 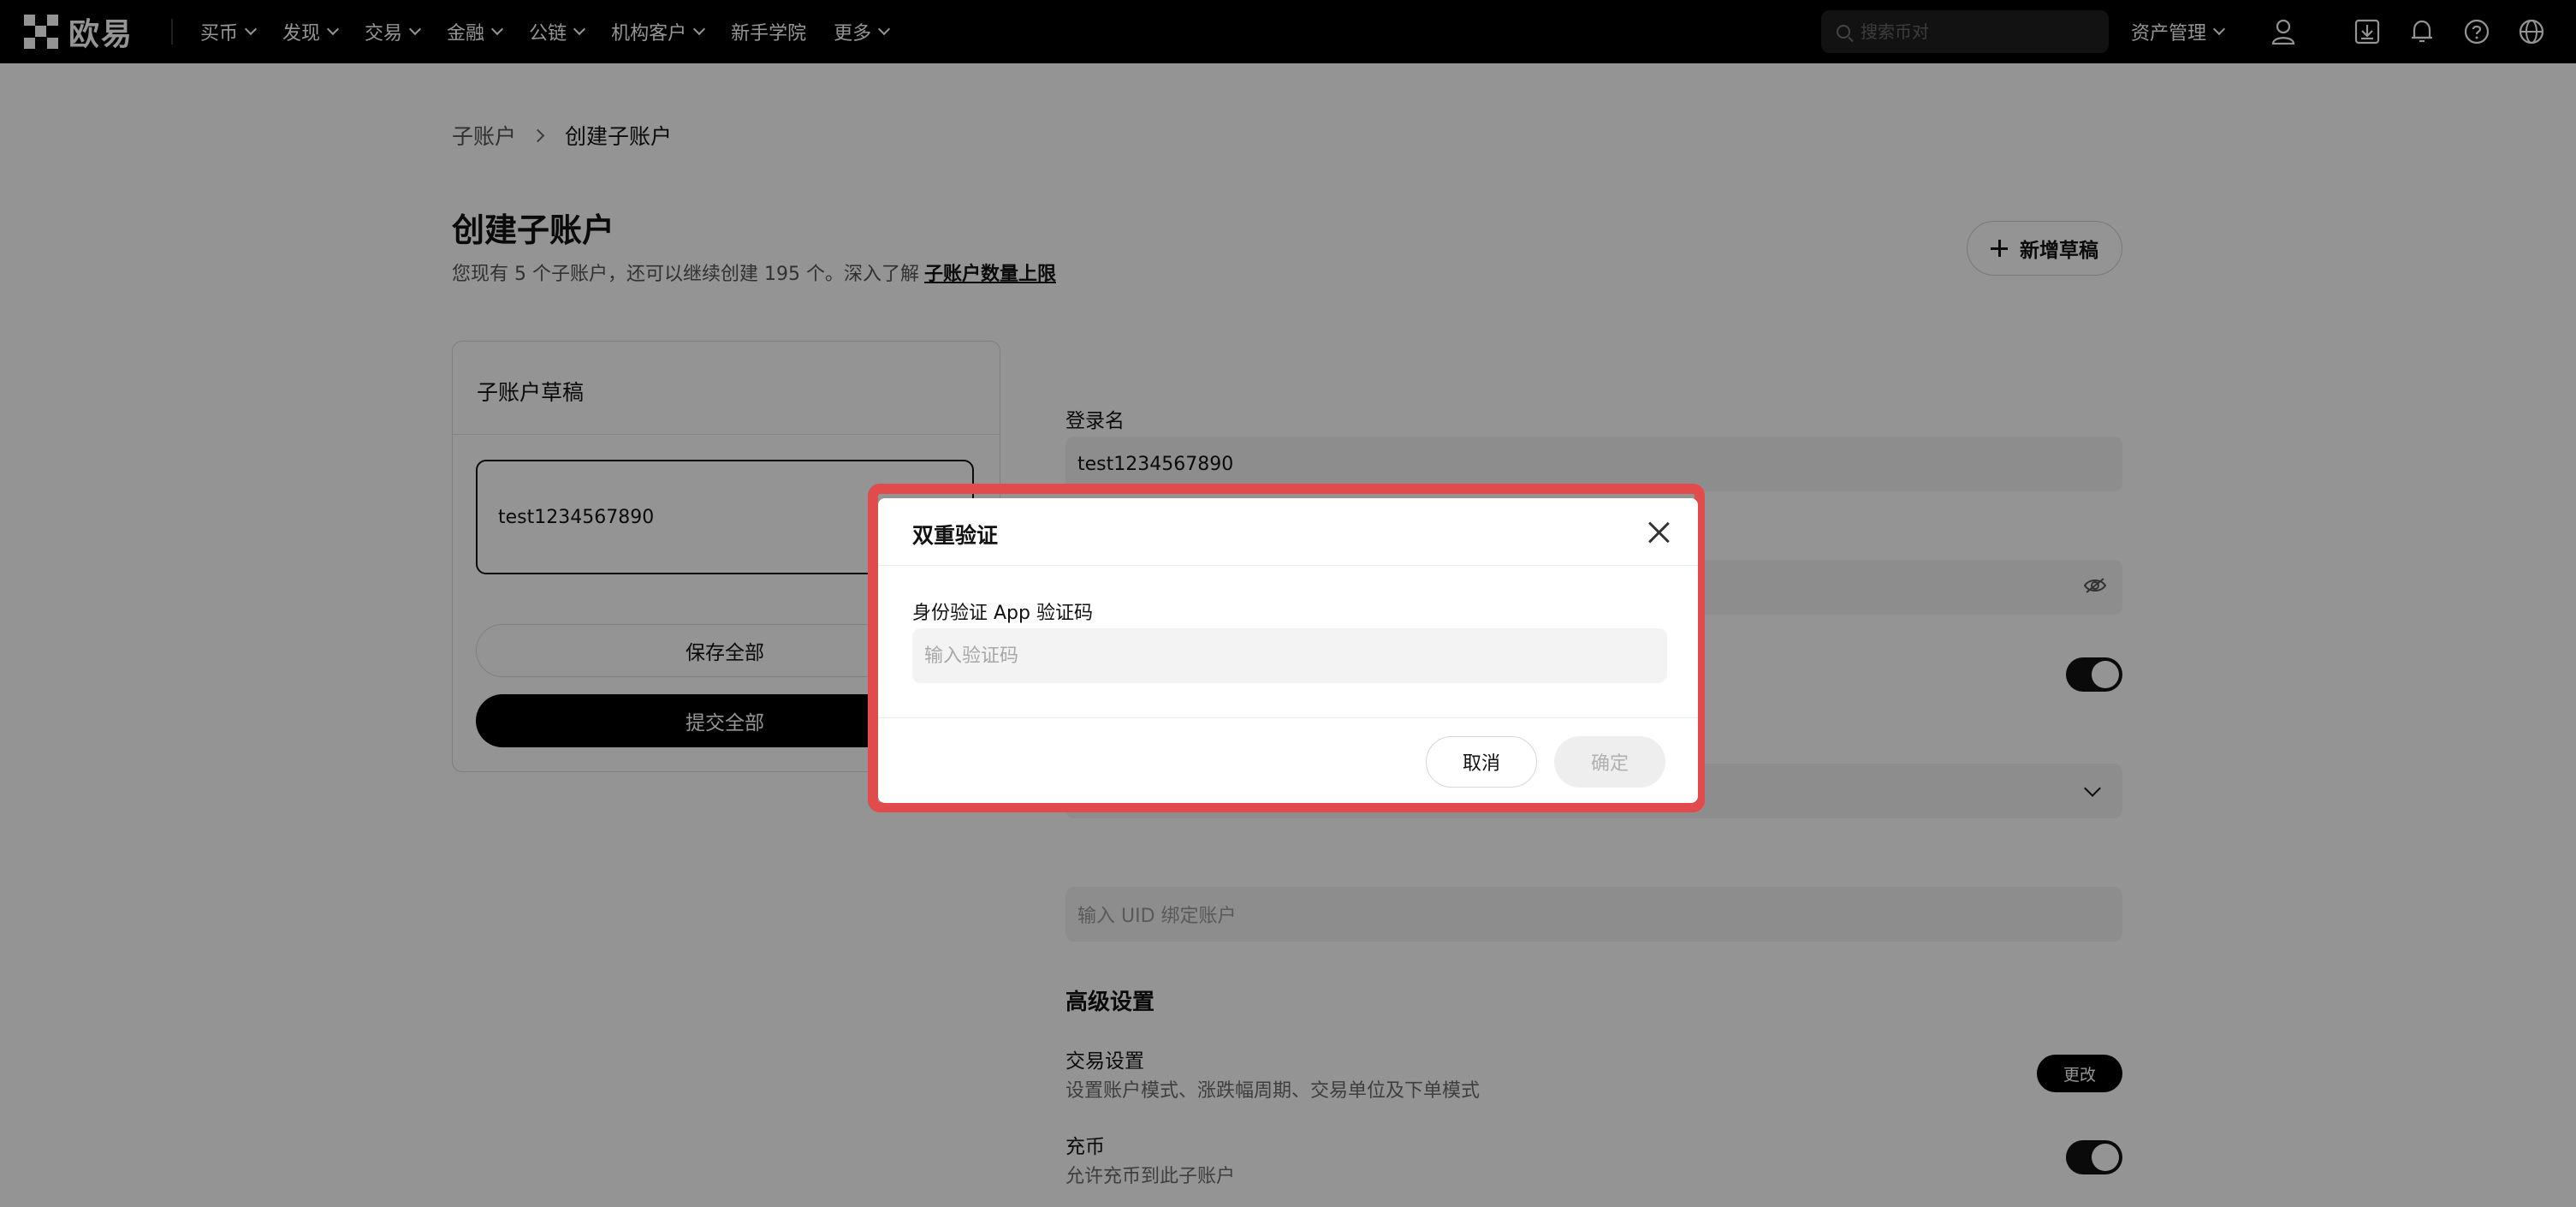 I want to click on two-factor-dialog: 双重验证 身份验证 App 验证码 取消 确定, so click(x=1288, y=650).